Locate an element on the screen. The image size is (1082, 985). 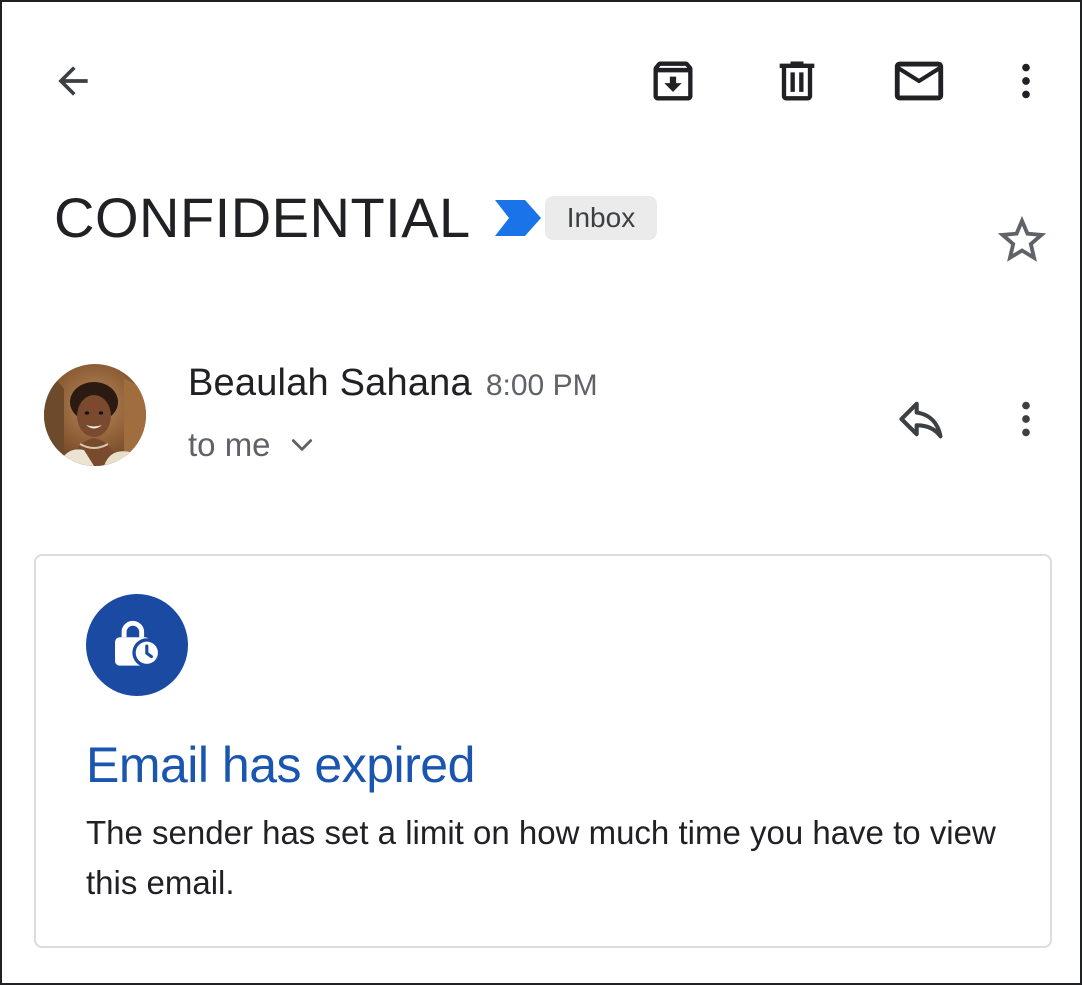
sender-name: Beaulah Sahana is located at coordinates (330, 383).